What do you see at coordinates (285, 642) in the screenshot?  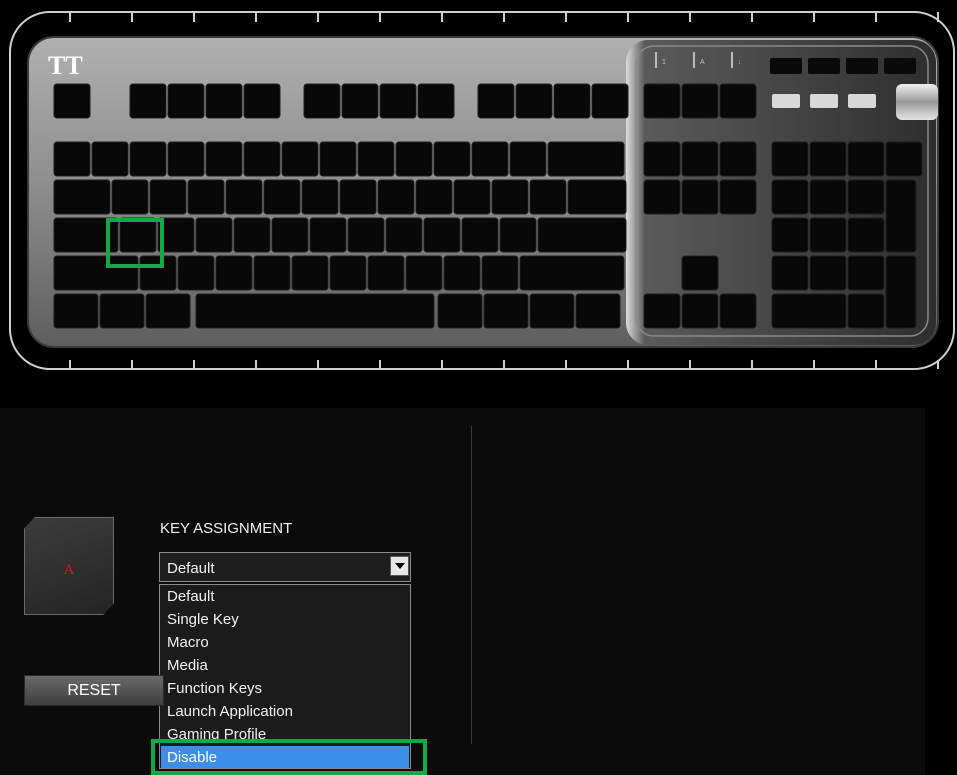 I see `option-macro: Macro` at bounding box center [285, 642].